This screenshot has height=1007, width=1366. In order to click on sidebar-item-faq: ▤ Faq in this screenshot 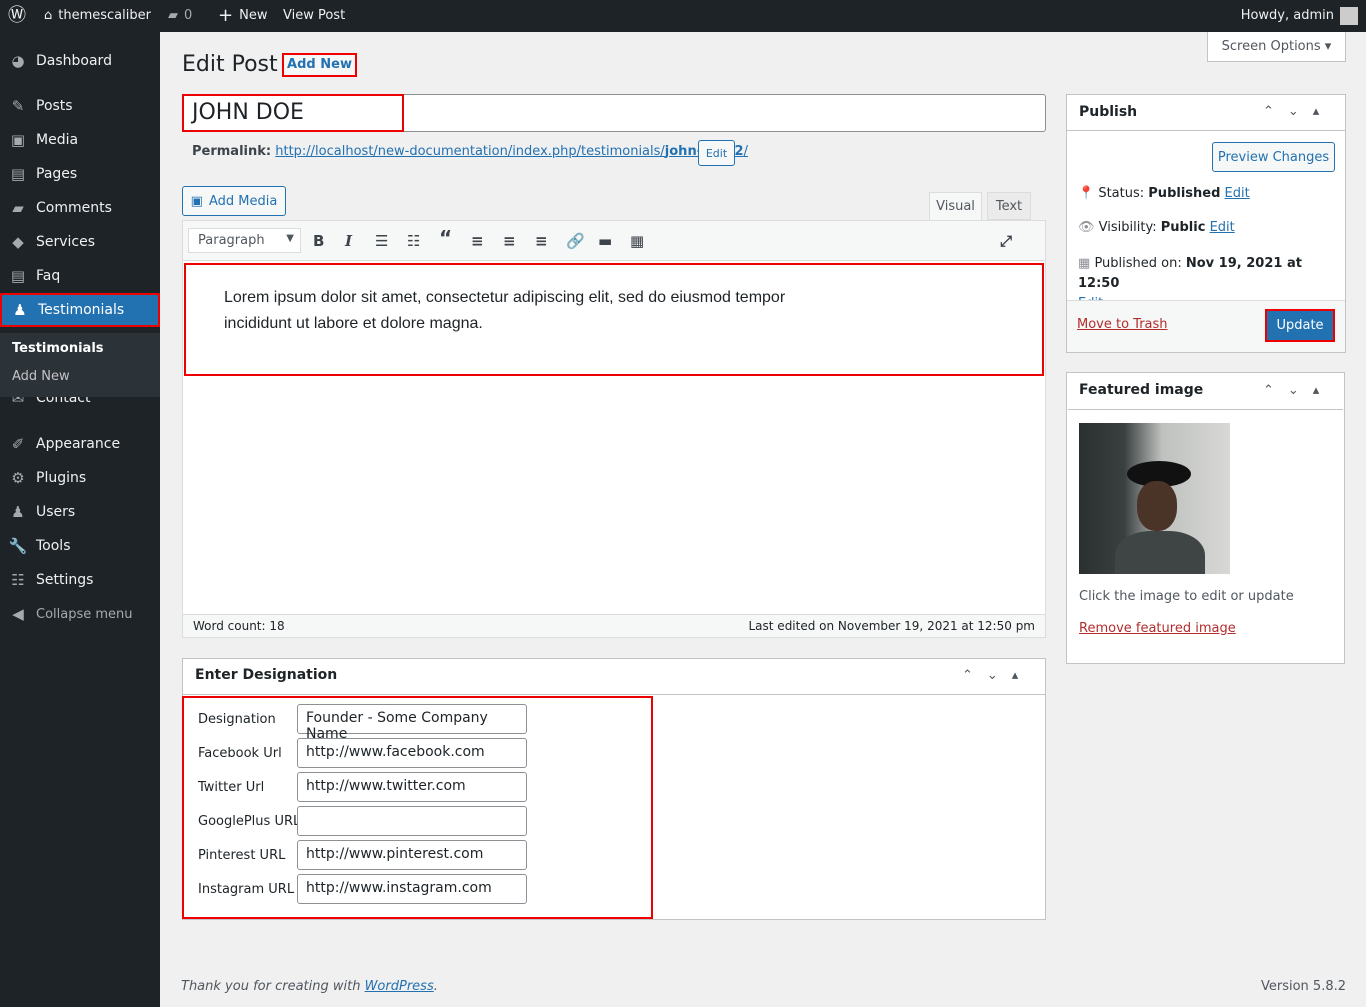, I will do `click(80, 276)`.